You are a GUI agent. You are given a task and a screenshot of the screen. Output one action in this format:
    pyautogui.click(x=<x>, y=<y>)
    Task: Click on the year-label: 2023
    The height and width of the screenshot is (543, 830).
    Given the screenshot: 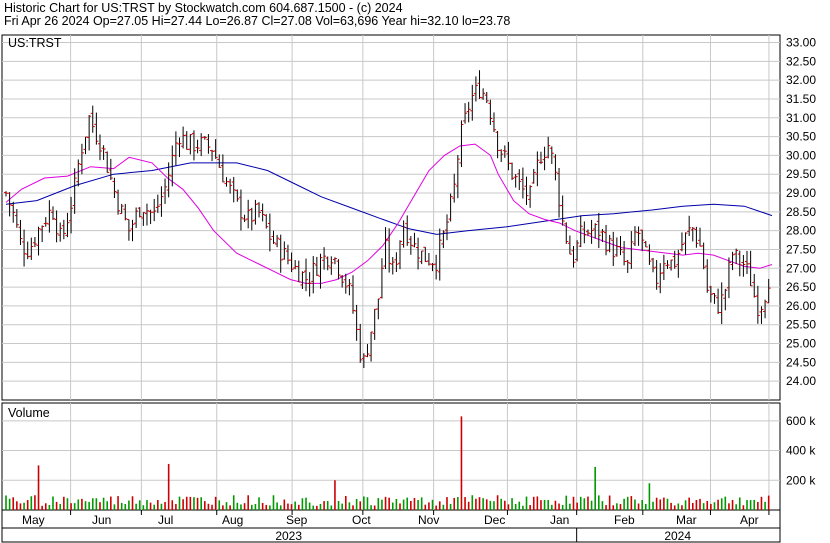 What is the action you would take?
    pyautogui.click(x=288, y=536)
    